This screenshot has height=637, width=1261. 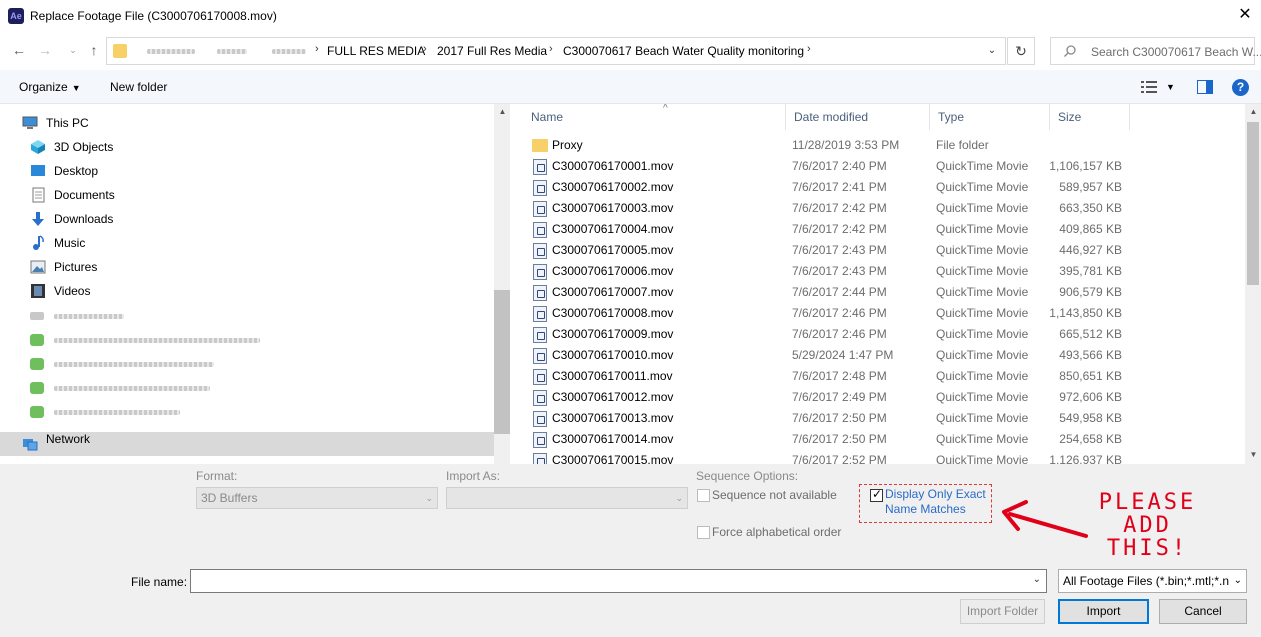 What do you see at coordinates (990, 117) in the screenshot?
I see `column-header-type: Type` at bounding box center [990, 117].